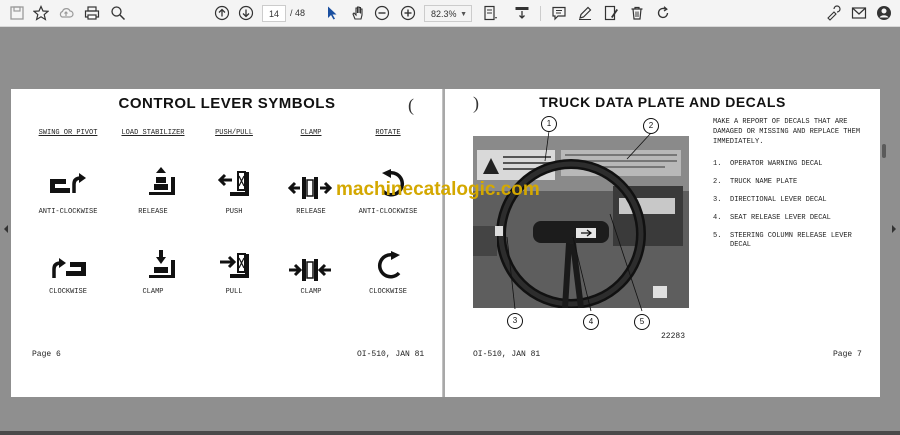 The width and height of the screenshot is (900, 435). Describe the element at coordinates (717, 200) in the screenshot. I see `decal-item-number: 3.` at that location.